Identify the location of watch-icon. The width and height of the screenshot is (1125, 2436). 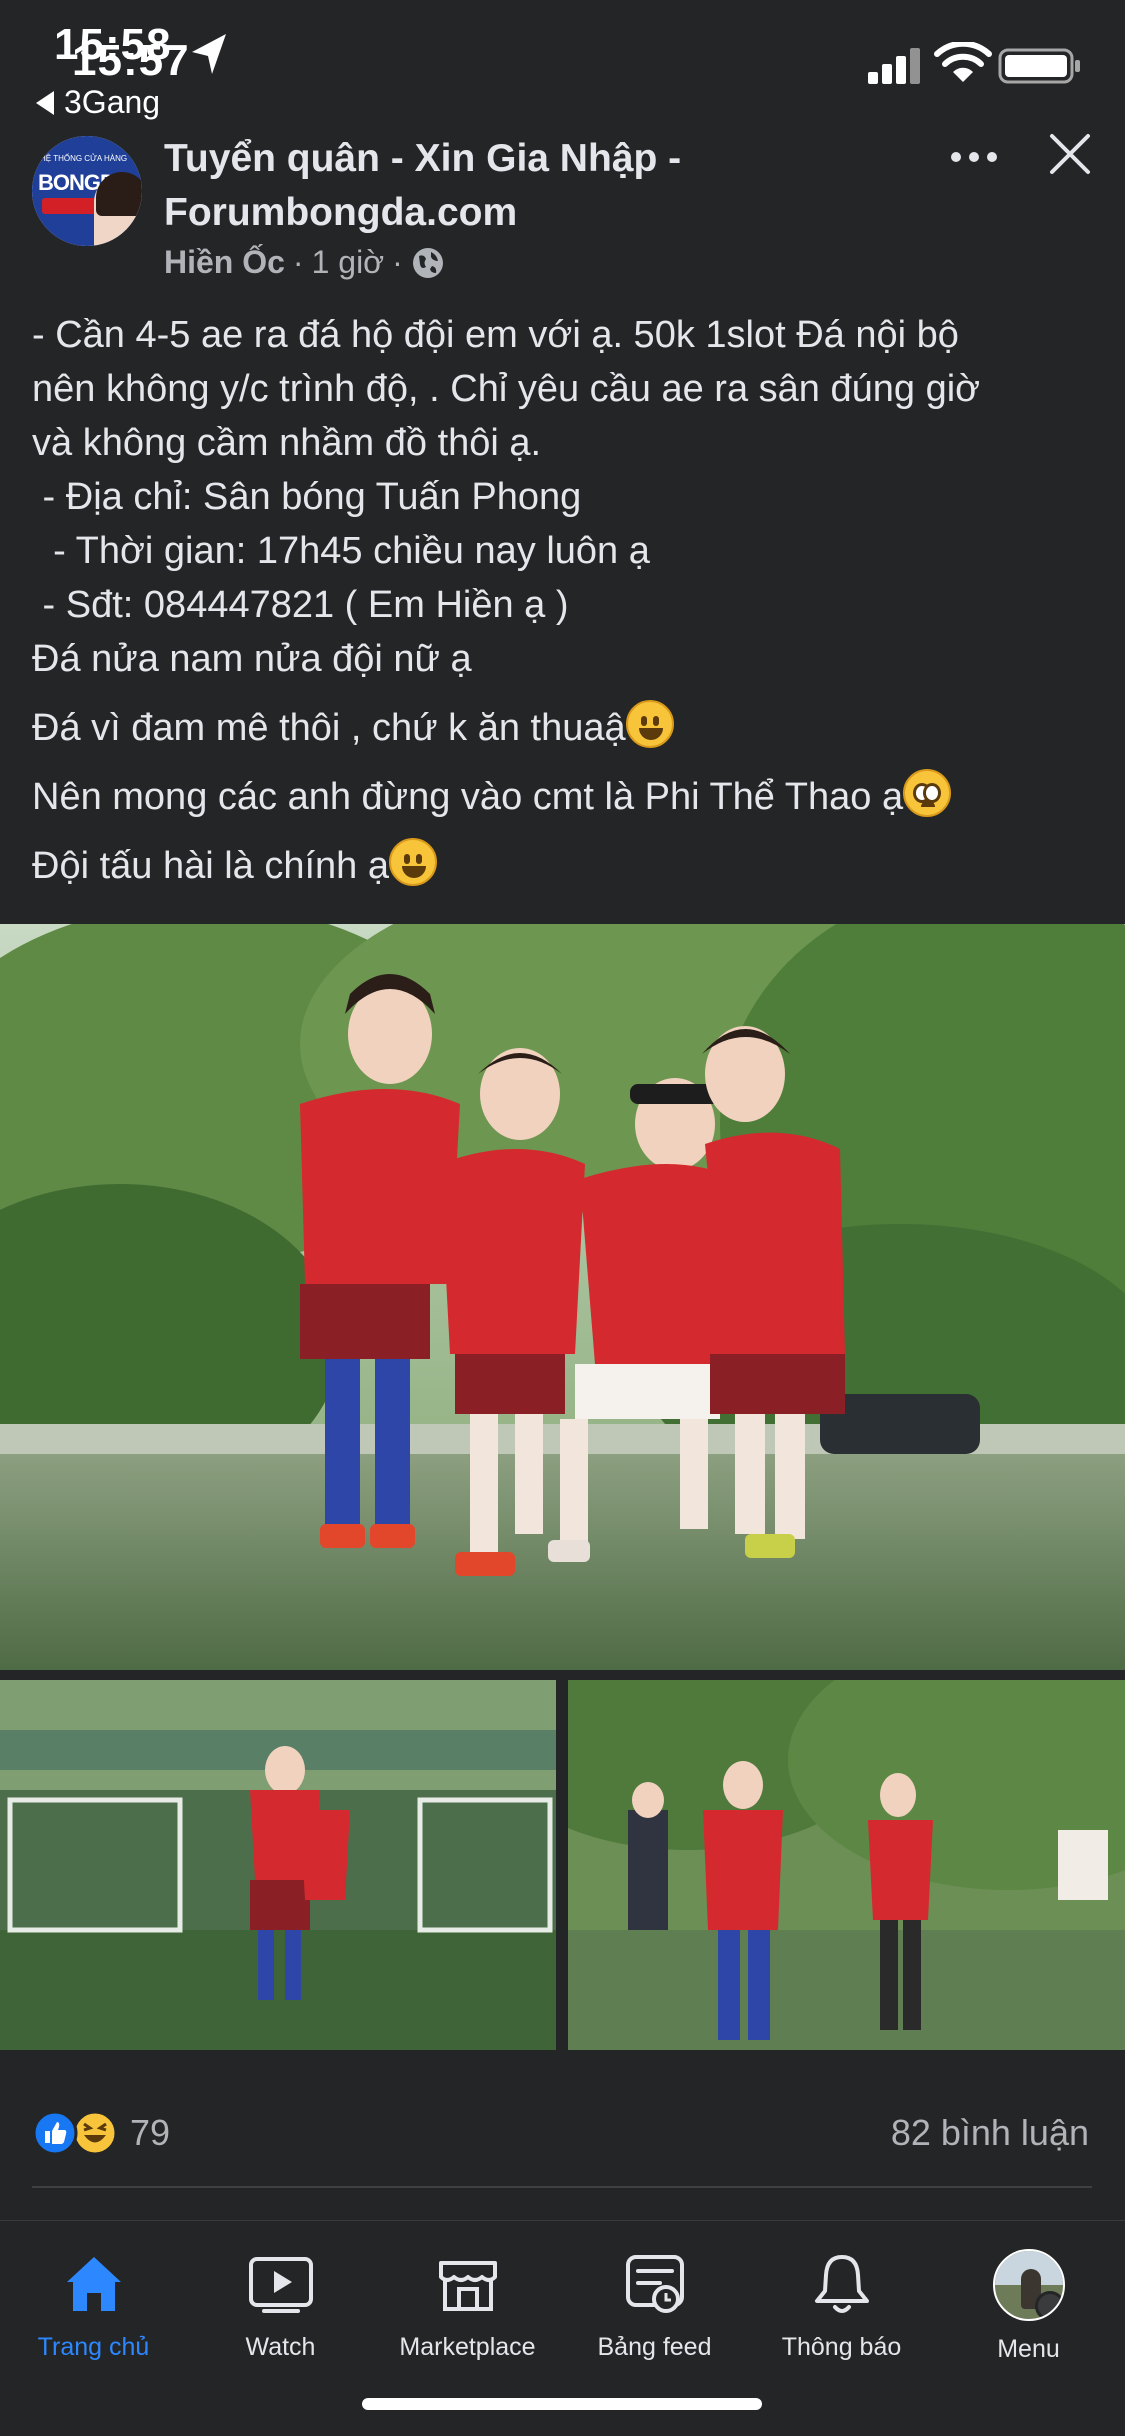
(280, 2285).